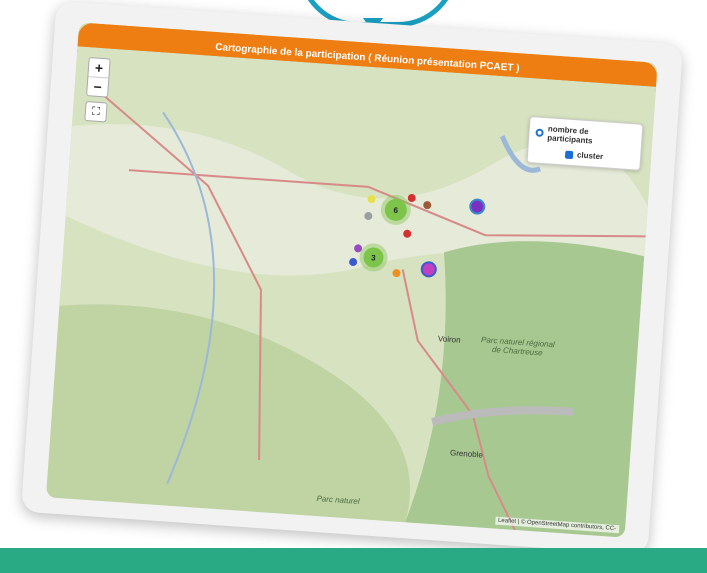  I want to click on layer-radio-label: nombre de participants, so click(569, 135).